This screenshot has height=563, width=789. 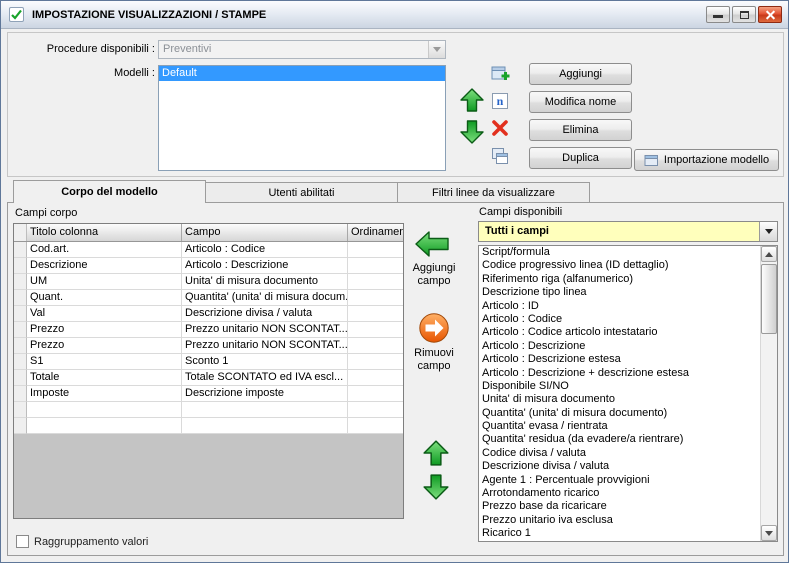 What do you see at coordinates (619, 319) in the screenshot?
I see `available-field-item: Articolo : Codice` at bounding box center [619, 319].